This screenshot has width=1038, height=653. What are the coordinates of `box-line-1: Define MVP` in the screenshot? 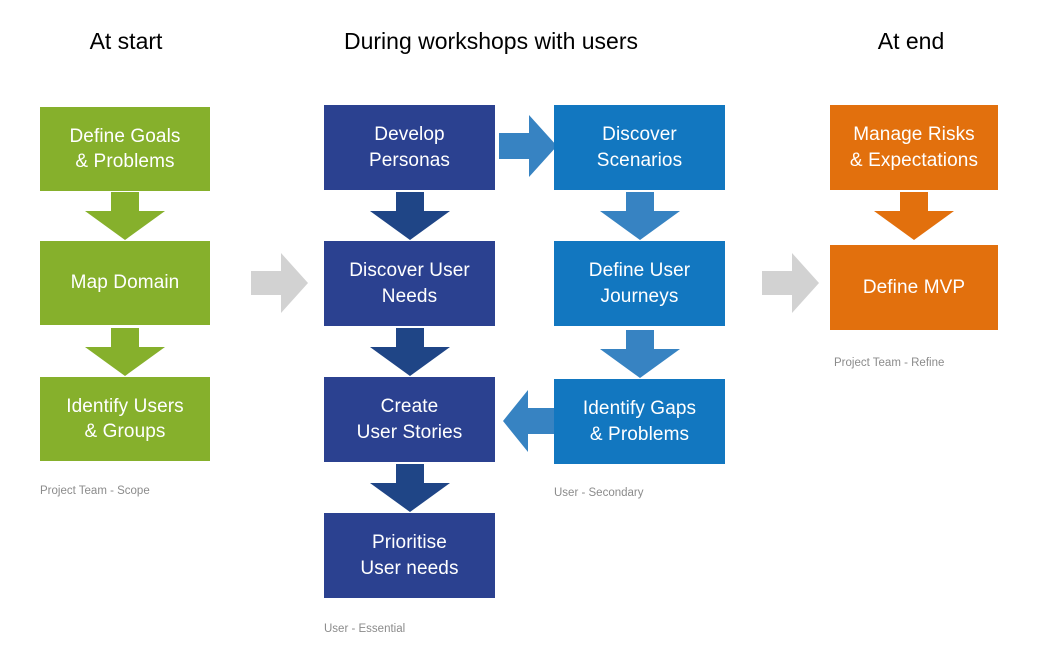 It's located at (914, 287).